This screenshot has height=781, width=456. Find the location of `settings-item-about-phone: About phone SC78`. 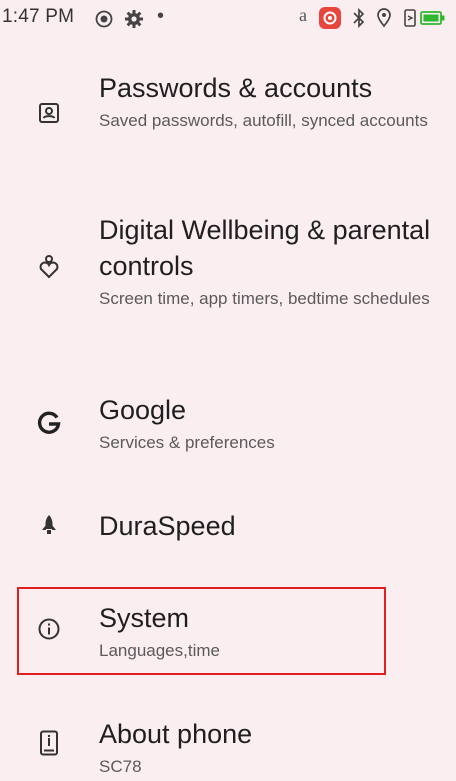

settings-item-about-phone: About phone SC78 is located at coordinates (228, 746).